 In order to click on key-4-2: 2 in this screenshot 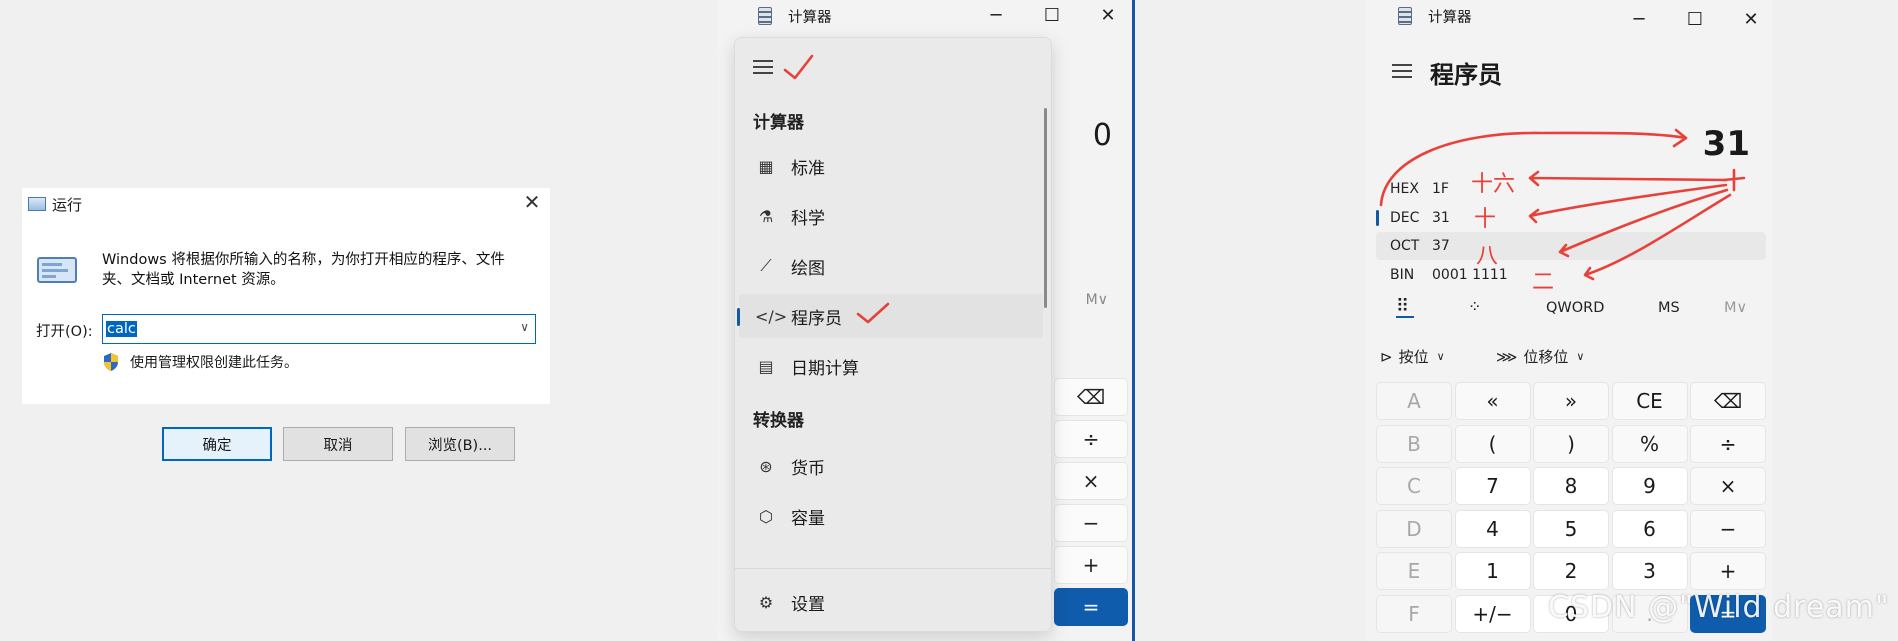, I will do `click(1571, 571)`.